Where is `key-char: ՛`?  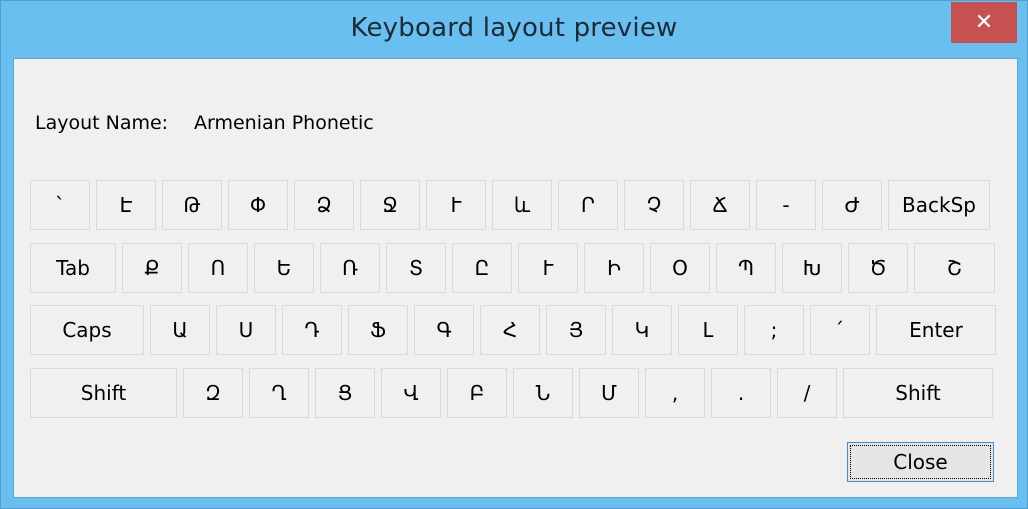
key-char: ՛ is located at coordinates (840, 330).